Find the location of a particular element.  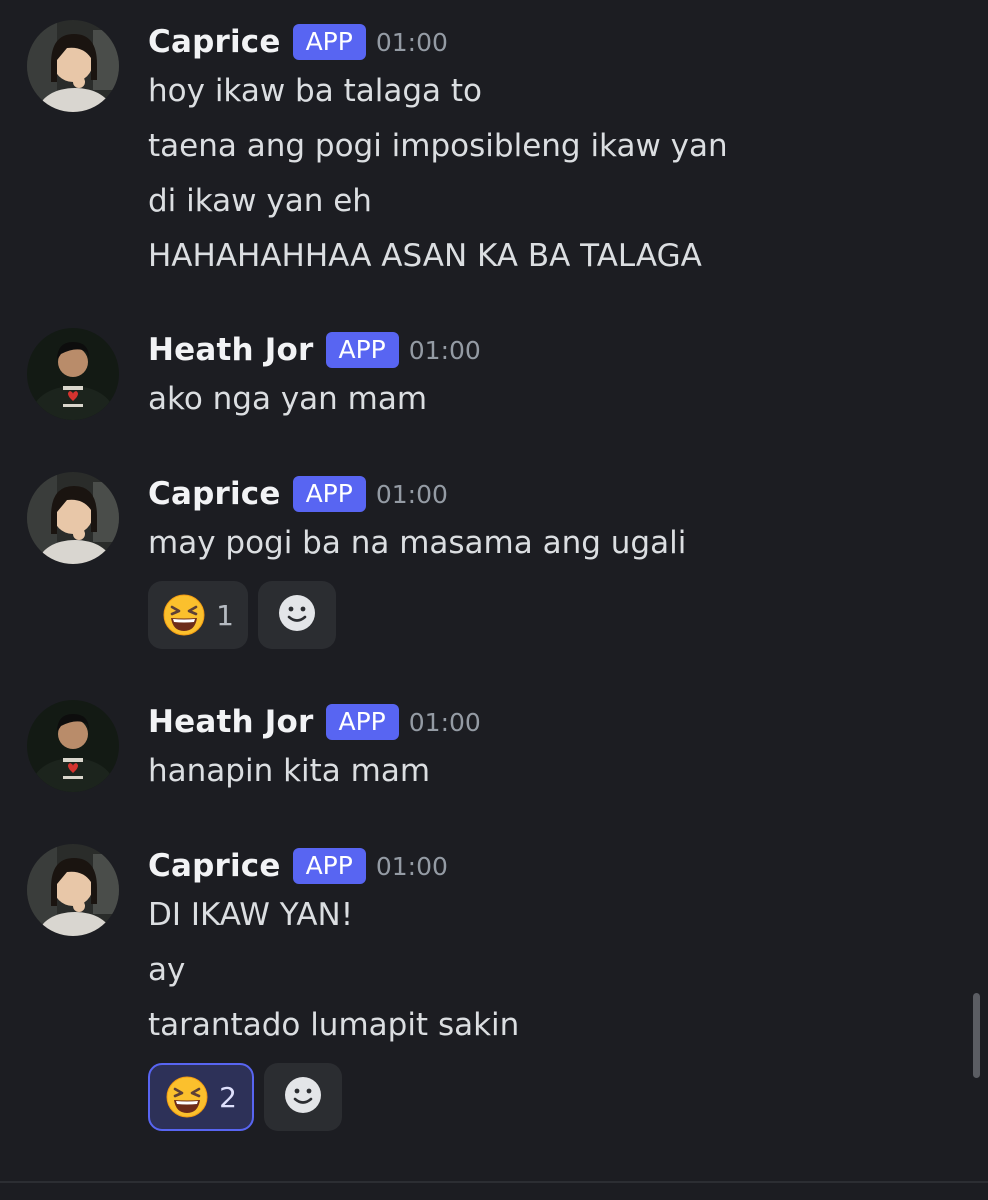

message-line: hanapin kita mam is located at coordinates (289, 771).